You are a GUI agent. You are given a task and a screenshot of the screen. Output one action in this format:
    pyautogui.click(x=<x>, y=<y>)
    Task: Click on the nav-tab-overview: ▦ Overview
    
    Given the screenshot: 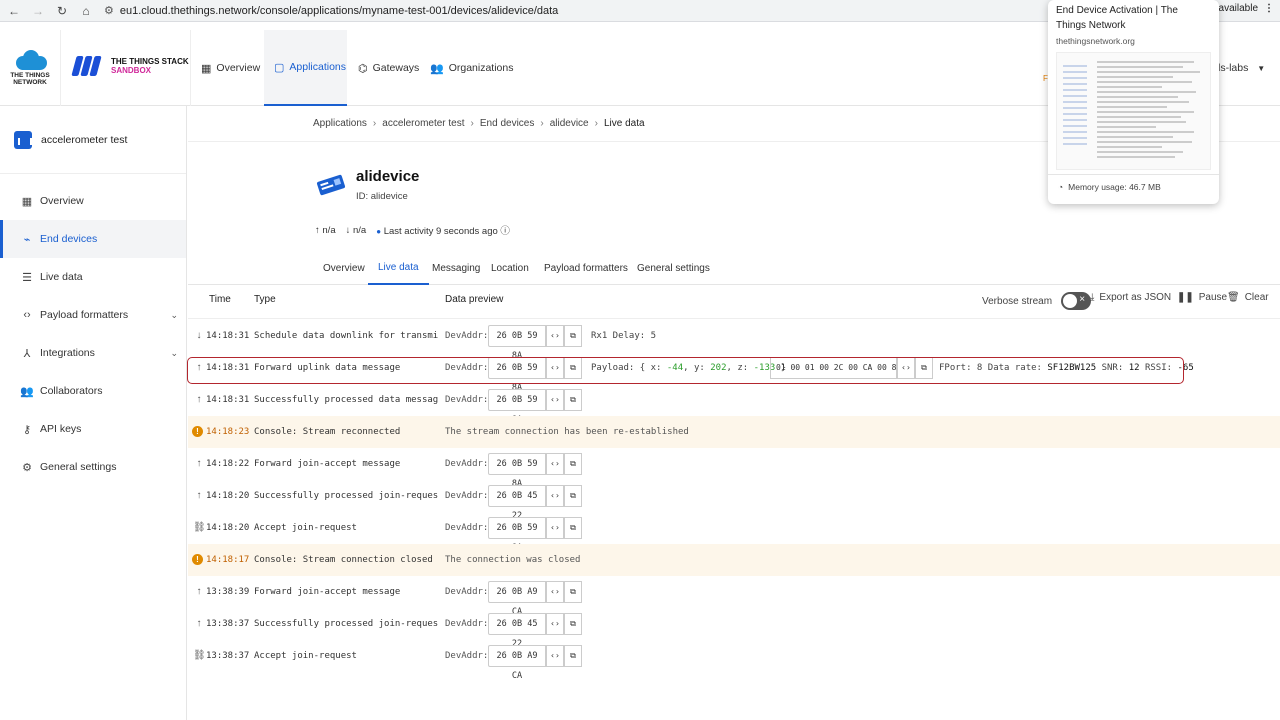 What is the action you would take?
    pyautogui.click(x=230, y=68)
    